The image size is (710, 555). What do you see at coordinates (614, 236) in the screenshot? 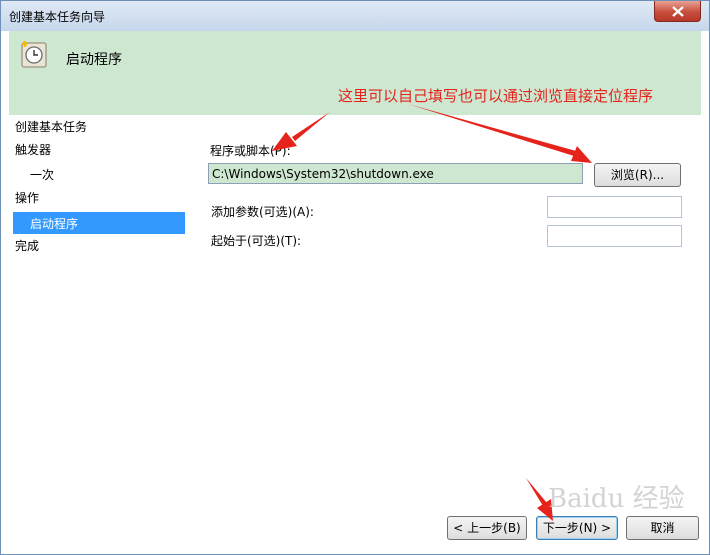
I see `start-in-input` at bounding box center [614, 236].